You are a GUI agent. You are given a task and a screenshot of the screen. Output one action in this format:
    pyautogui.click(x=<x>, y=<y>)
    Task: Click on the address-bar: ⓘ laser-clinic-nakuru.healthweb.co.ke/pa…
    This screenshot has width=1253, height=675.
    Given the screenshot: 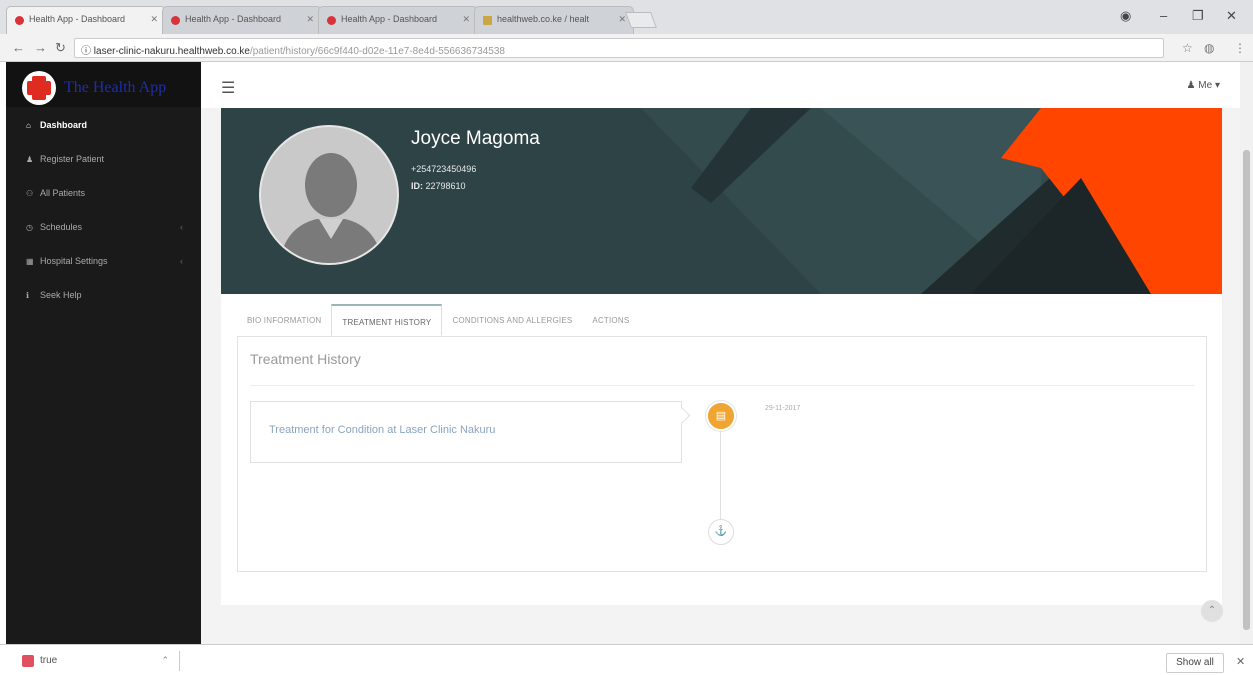 What is the action you would take?
    pyautogui.click(x=619, y=48)
    